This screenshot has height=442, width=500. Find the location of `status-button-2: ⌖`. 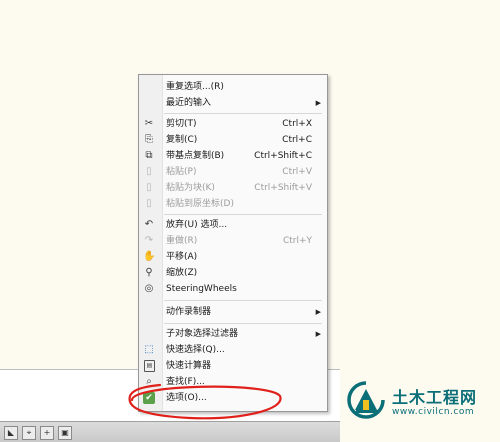

status-button-2: ⌖ is located at coordinates (29, 433).